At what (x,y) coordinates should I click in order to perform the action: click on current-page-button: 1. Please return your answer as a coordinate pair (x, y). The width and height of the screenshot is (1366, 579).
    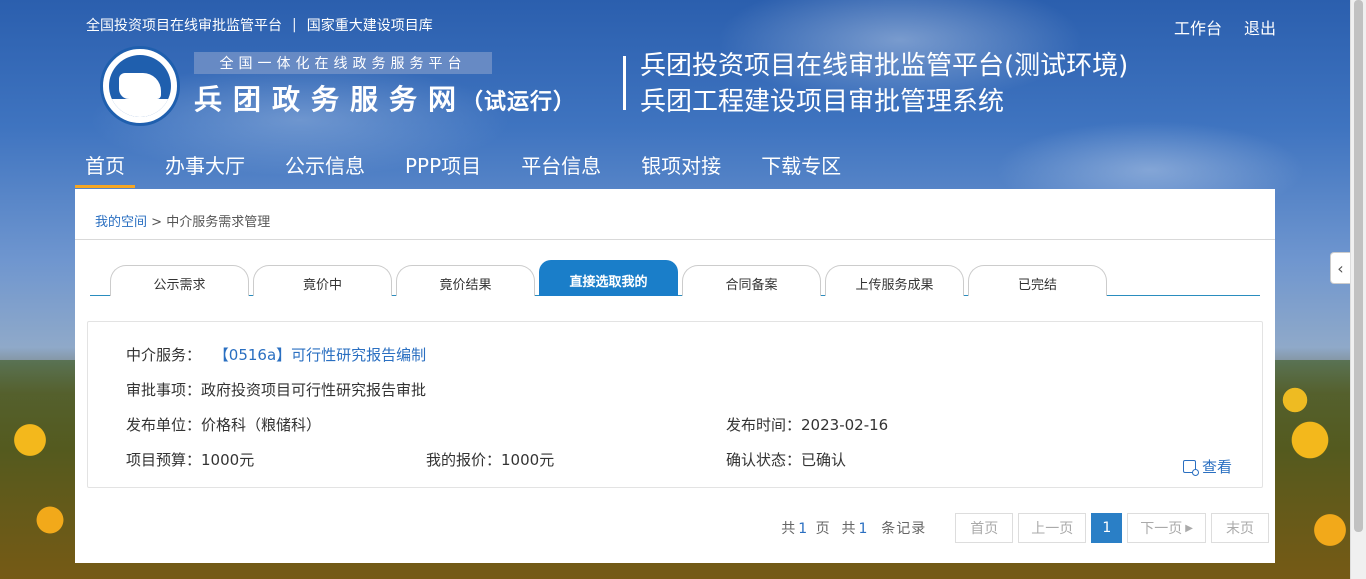
    Looking at the image, I should click on (1107, 528).